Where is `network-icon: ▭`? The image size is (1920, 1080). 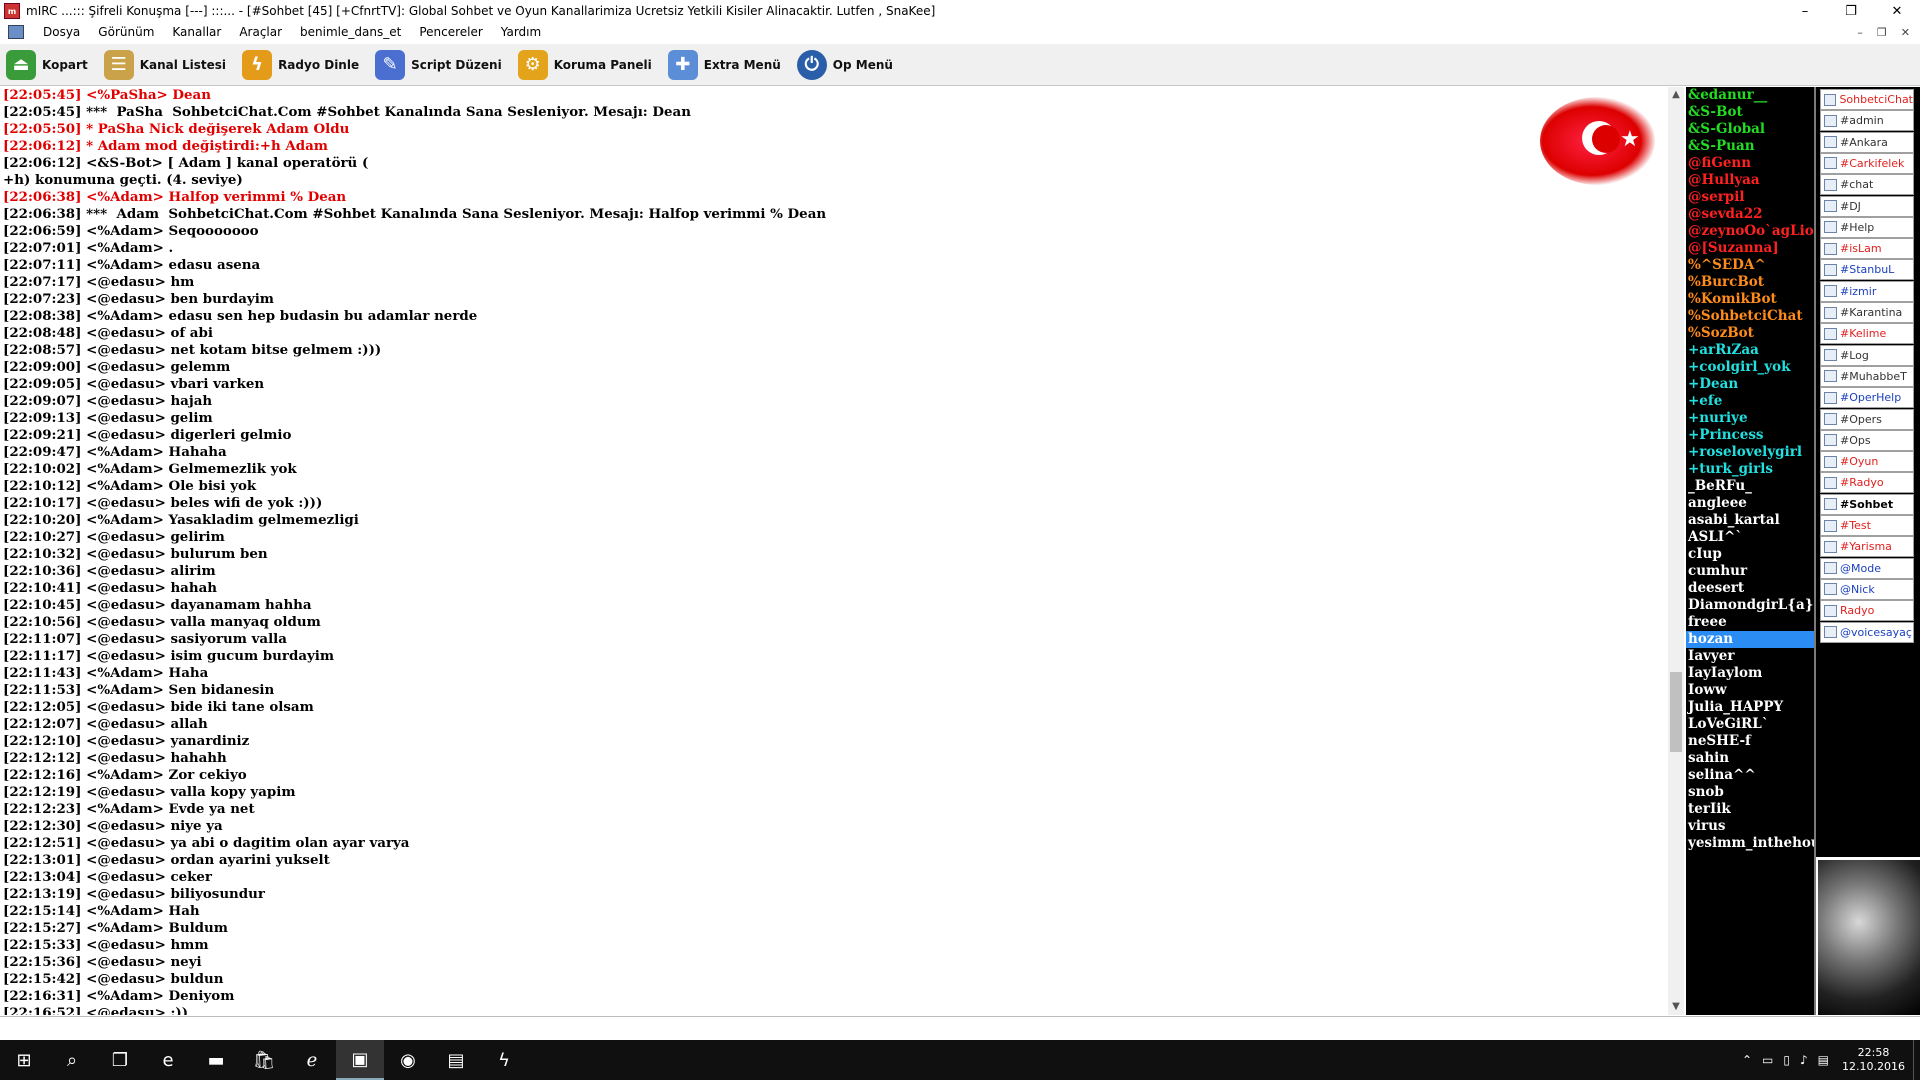 network-icon: ▭ is located at coordinates (1767, 1060).